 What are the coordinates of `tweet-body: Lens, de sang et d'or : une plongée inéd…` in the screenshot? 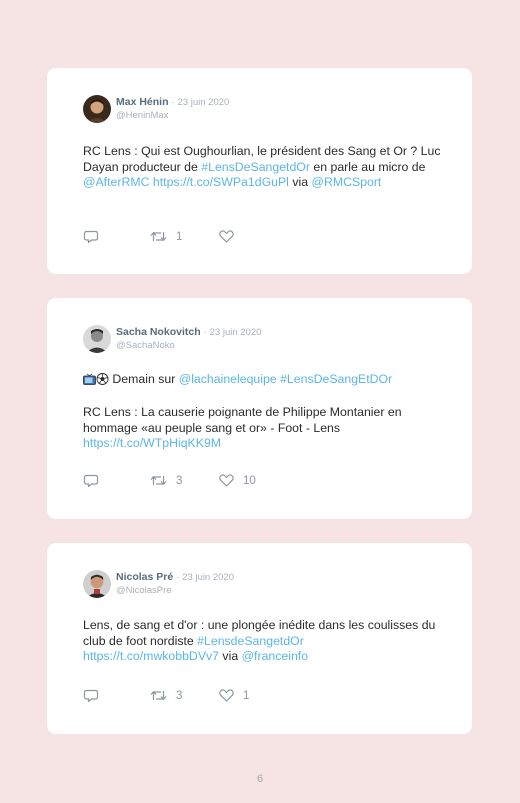 It's located at (263, 641).